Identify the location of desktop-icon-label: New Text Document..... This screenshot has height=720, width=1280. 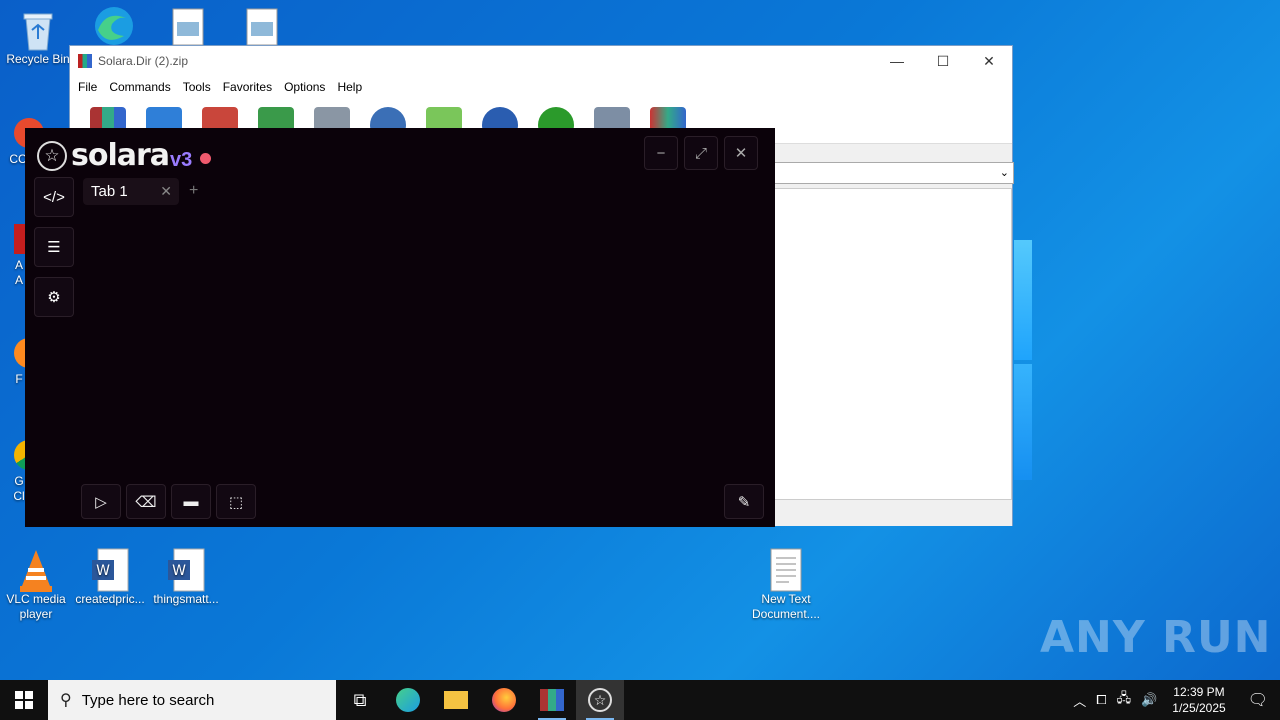
(786, 606).